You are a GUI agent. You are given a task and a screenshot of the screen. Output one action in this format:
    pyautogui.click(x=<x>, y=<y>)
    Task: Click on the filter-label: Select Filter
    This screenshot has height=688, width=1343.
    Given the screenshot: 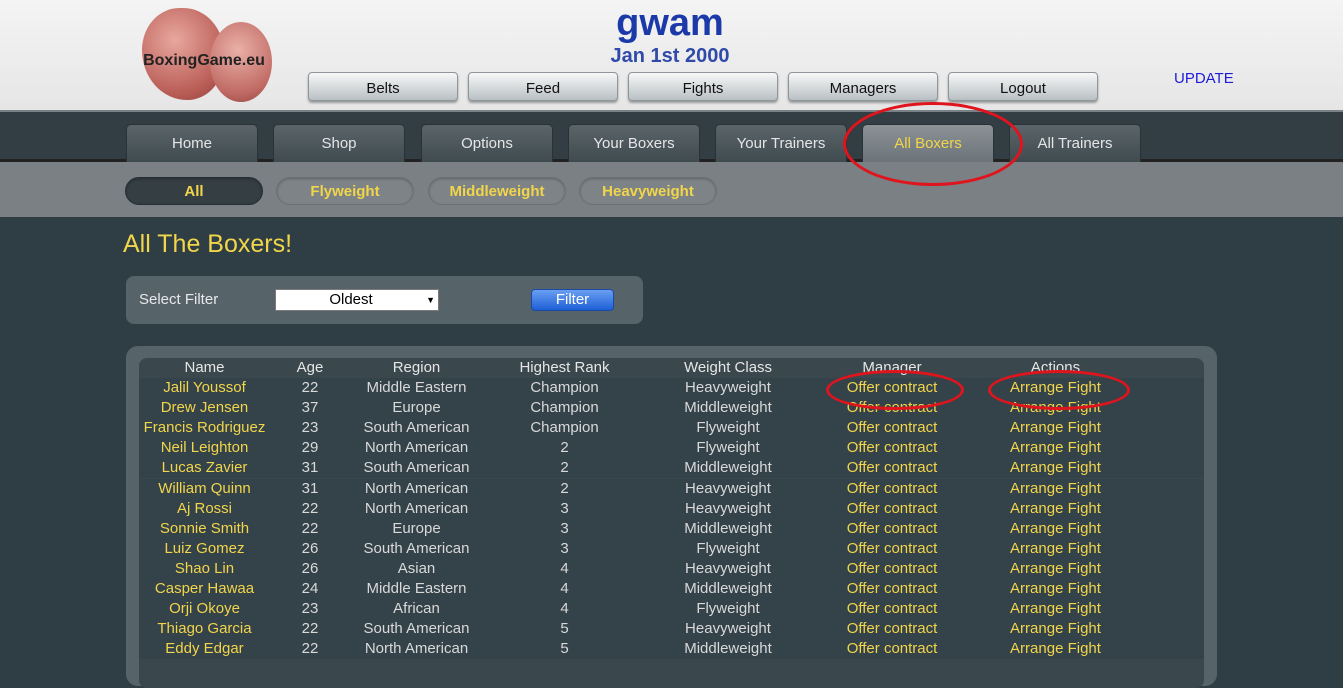 What is the action you would take?
    pyautogui.click(x=179, y=299)
    